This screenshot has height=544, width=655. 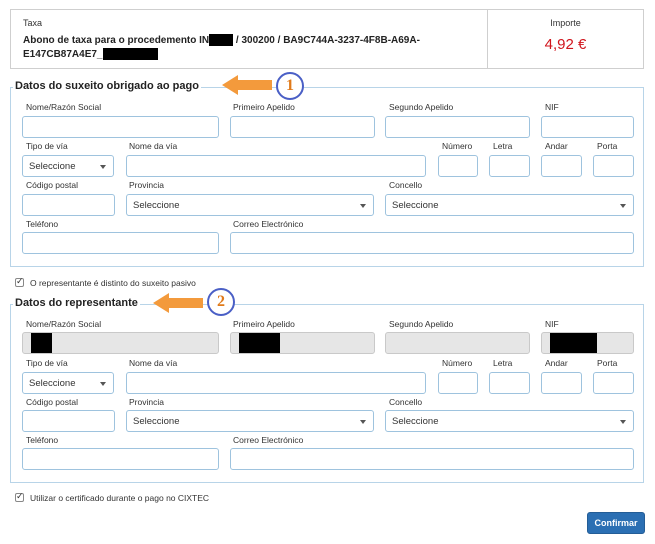 I want to click on tax-desc-part1: Abono de taxa para o procedemento IN, so click(x=116, y=40).